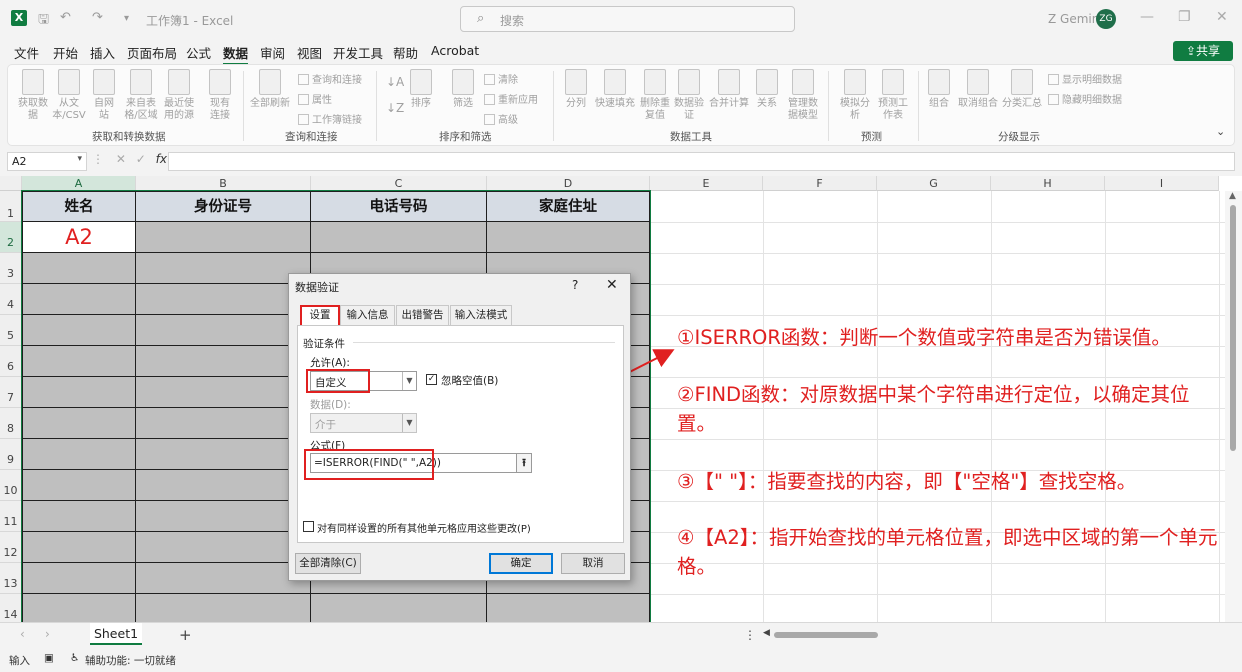  I want to click on prev-sheet-icon: ‹, so click(22, 634).